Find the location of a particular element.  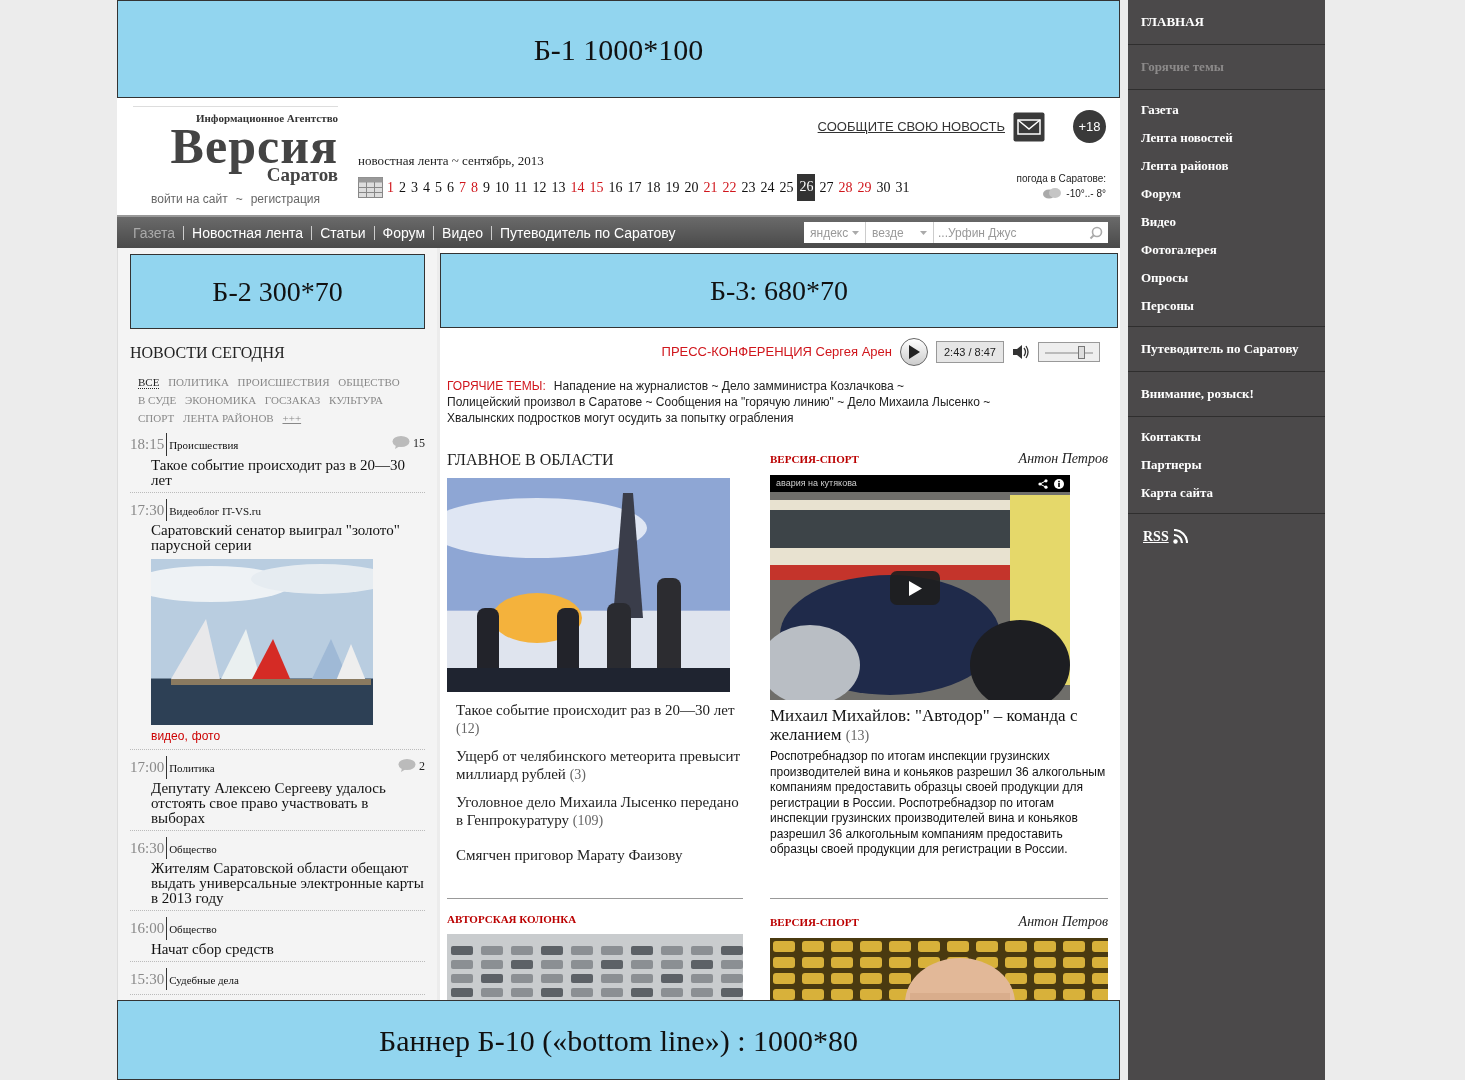

sidebar-link: ГЛАВНАЯ is located at coordinates (1226, 22).